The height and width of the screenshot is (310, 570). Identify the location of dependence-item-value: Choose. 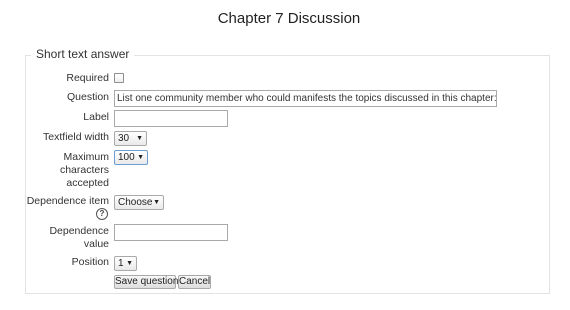
(135, 202).